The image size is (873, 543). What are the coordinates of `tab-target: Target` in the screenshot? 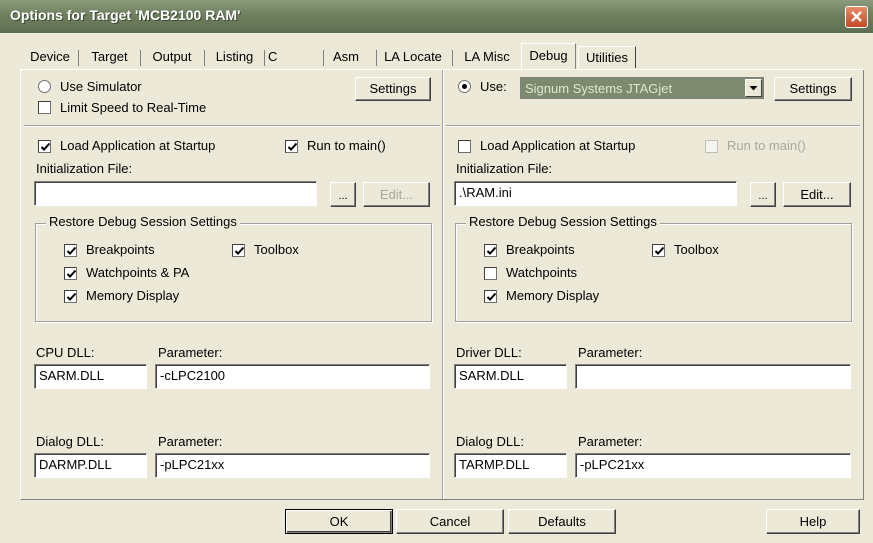 It's located at (109, 57).